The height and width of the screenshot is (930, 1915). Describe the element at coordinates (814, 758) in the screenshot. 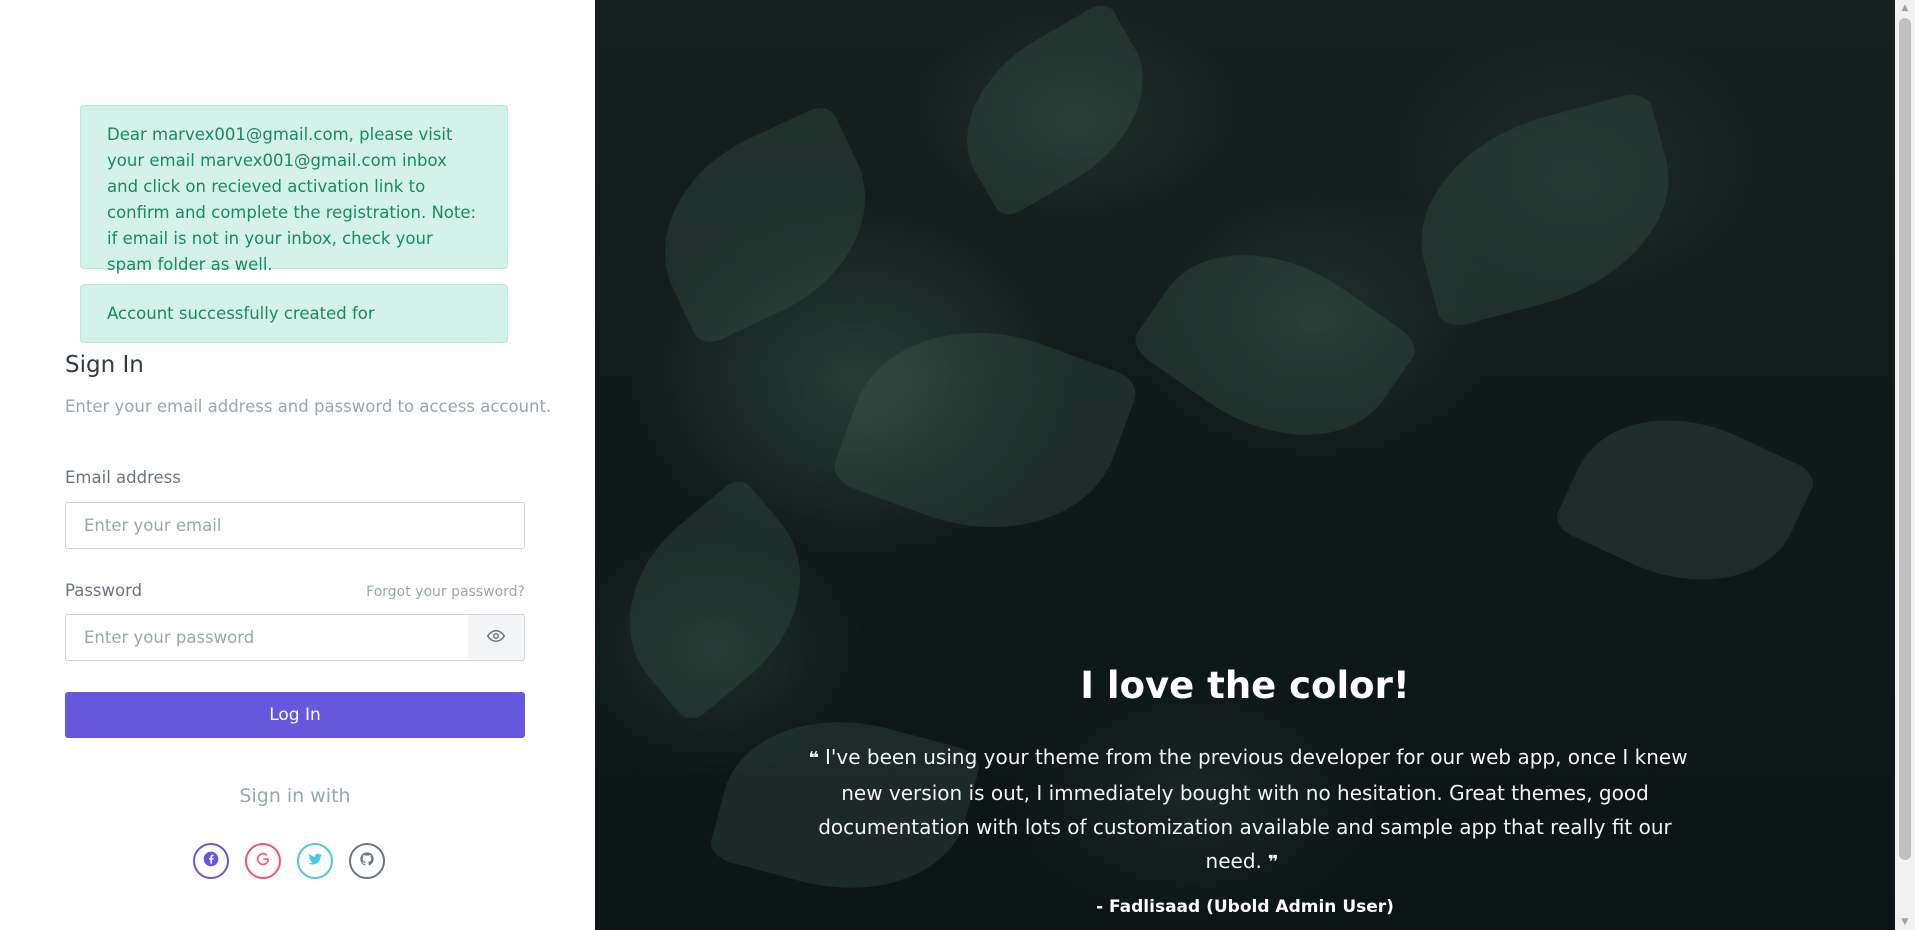

I see `quote-open-icon: ❝` at that location.